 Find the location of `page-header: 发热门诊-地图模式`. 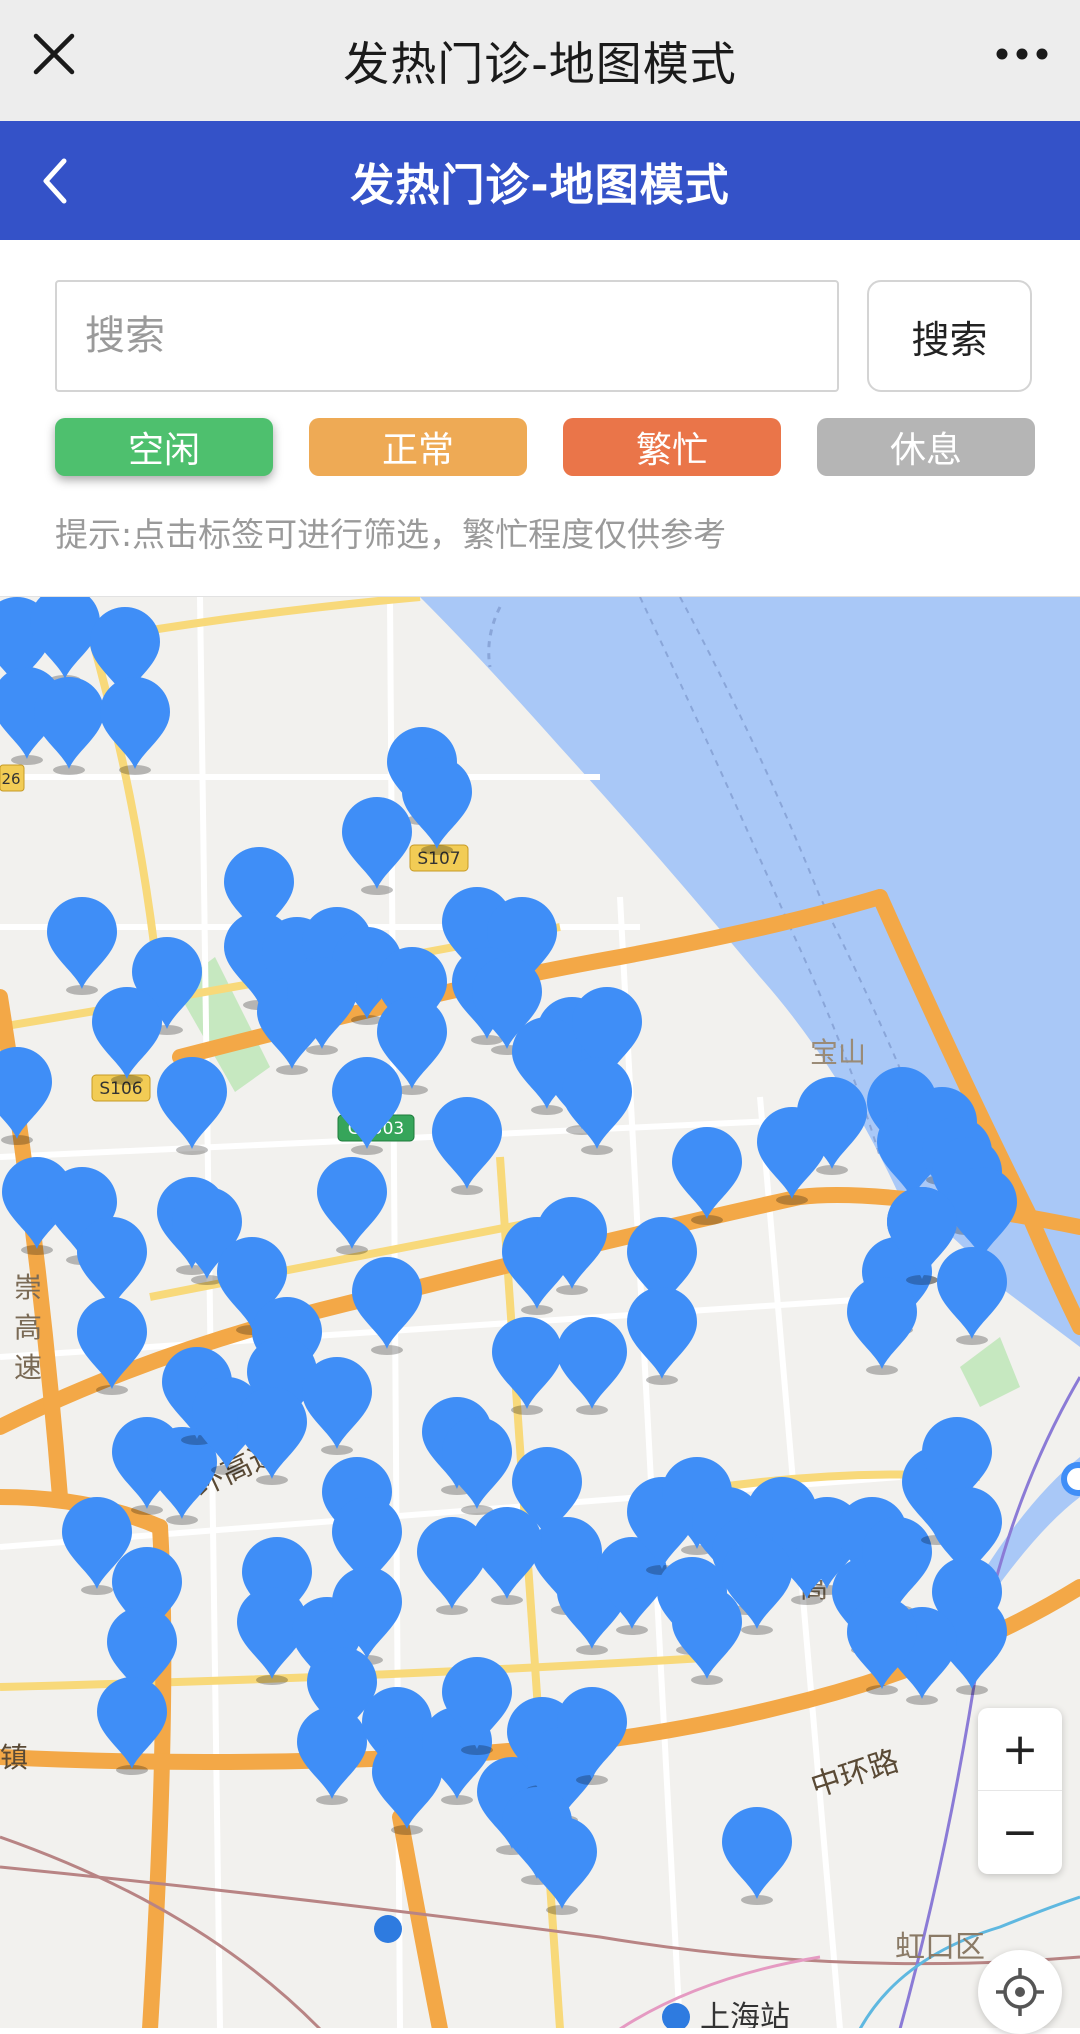

page-header: 发热门诊-地图模式 is located at coordinates (540, 180).